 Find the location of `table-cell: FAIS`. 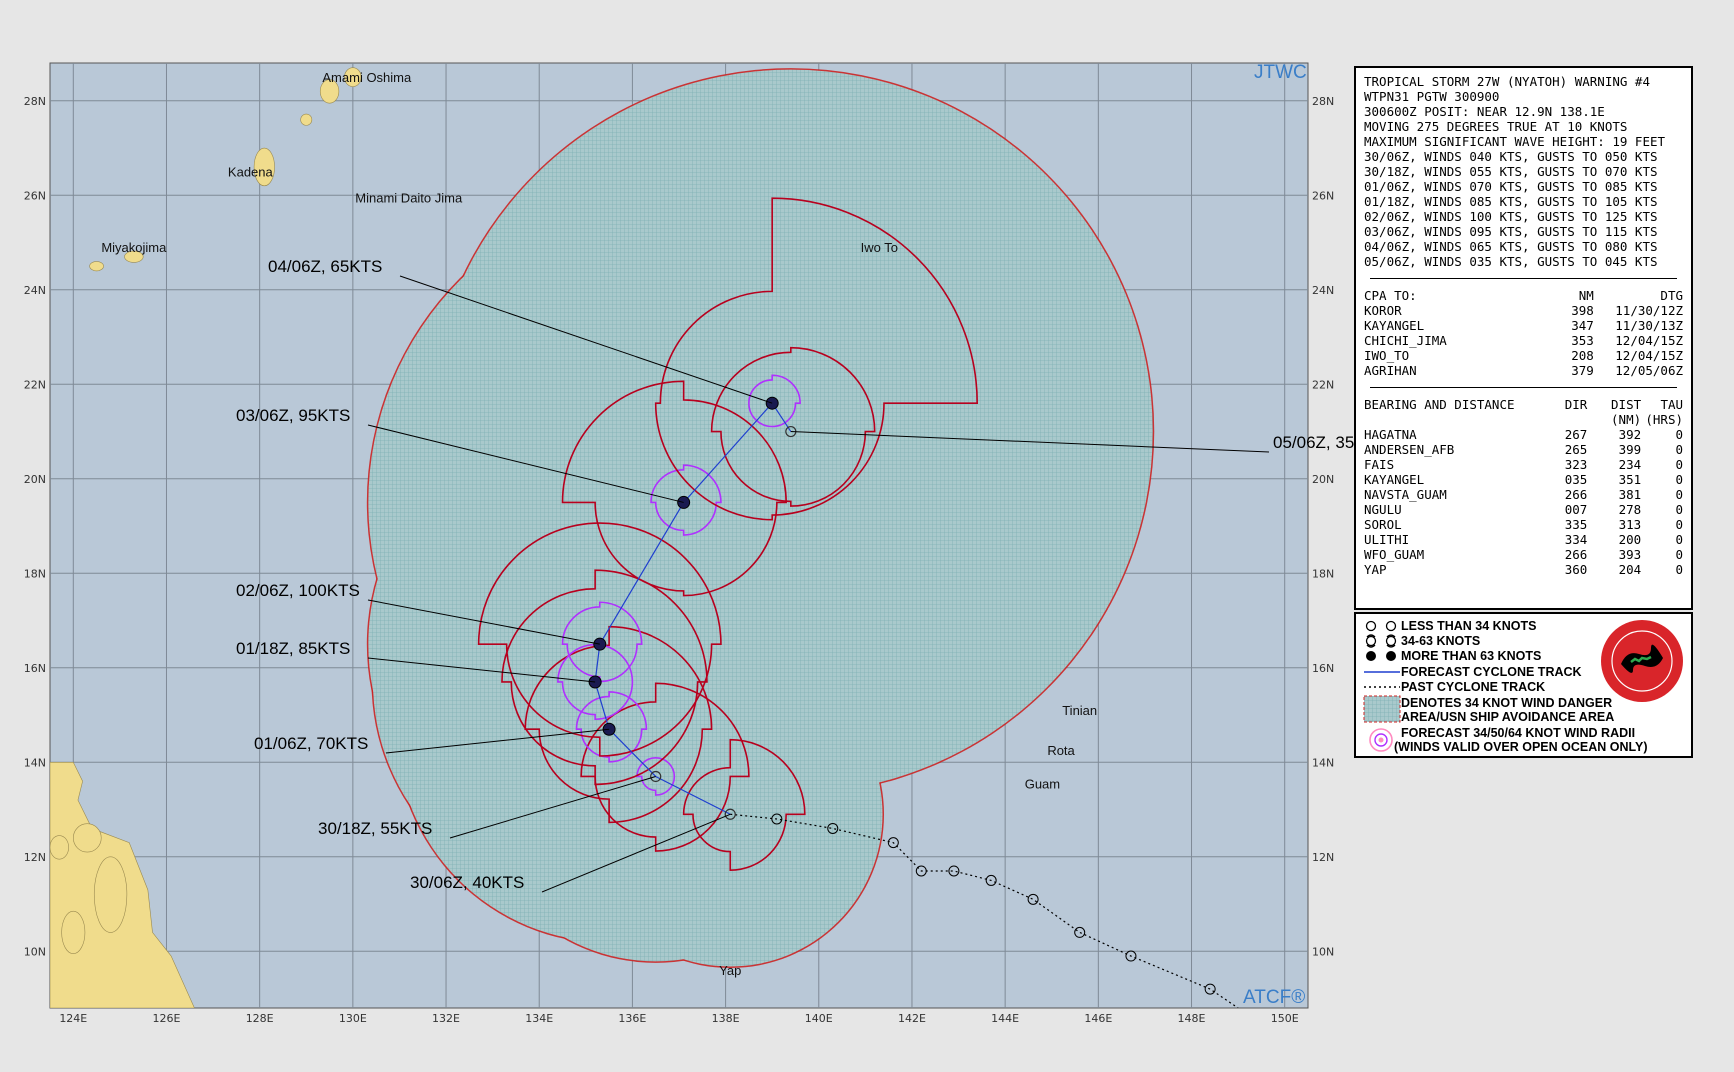

table-cell: FAIS is located at coordinates (1379, 464).